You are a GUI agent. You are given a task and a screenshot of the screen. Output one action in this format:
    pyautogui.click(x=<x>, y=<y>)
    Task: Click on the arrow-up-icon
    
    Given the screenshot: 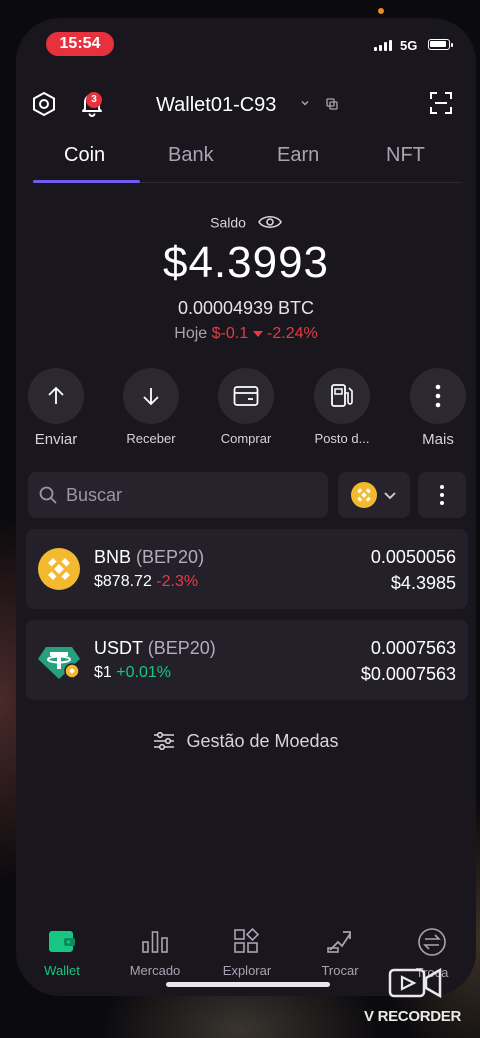 What is the action you would take?
    pyautogui.click(x=56, y=395)
    